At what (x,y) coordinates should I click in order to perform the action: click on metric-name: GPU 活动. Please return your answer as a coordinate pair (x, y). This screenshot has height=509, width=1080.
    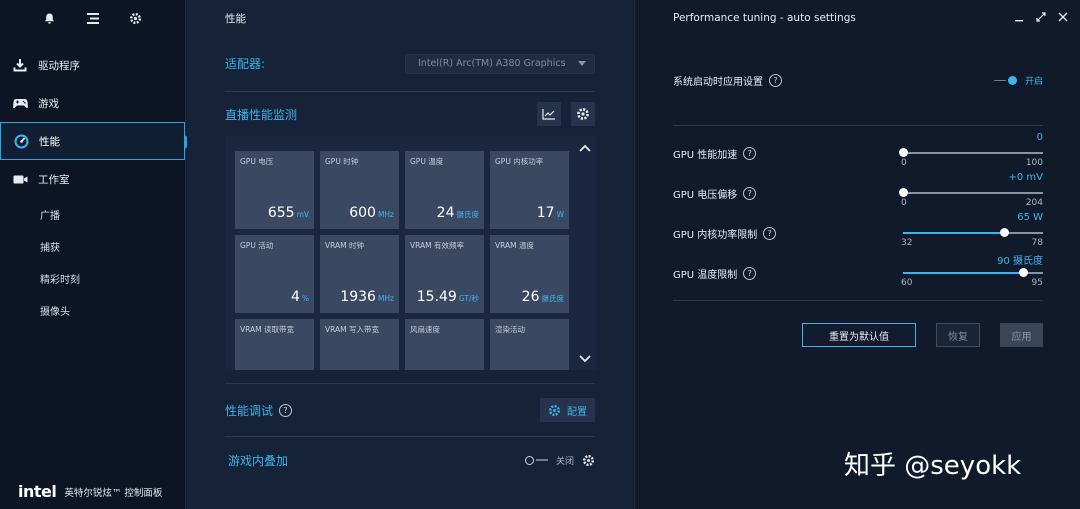
    Looking at the image, I should click on (257, 245).